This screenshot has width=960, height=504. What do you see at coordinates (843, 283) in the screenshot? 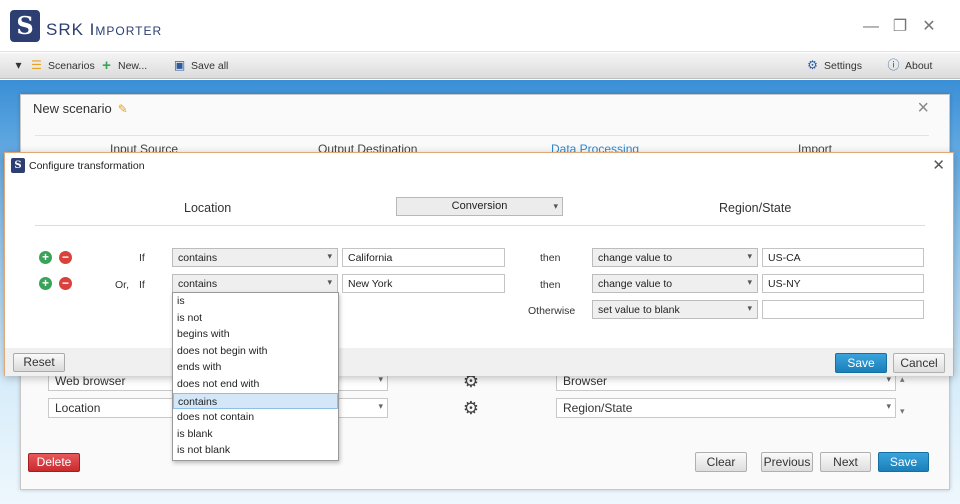
I see `result-value-input: US-NY` at bounding box center [843, 283].